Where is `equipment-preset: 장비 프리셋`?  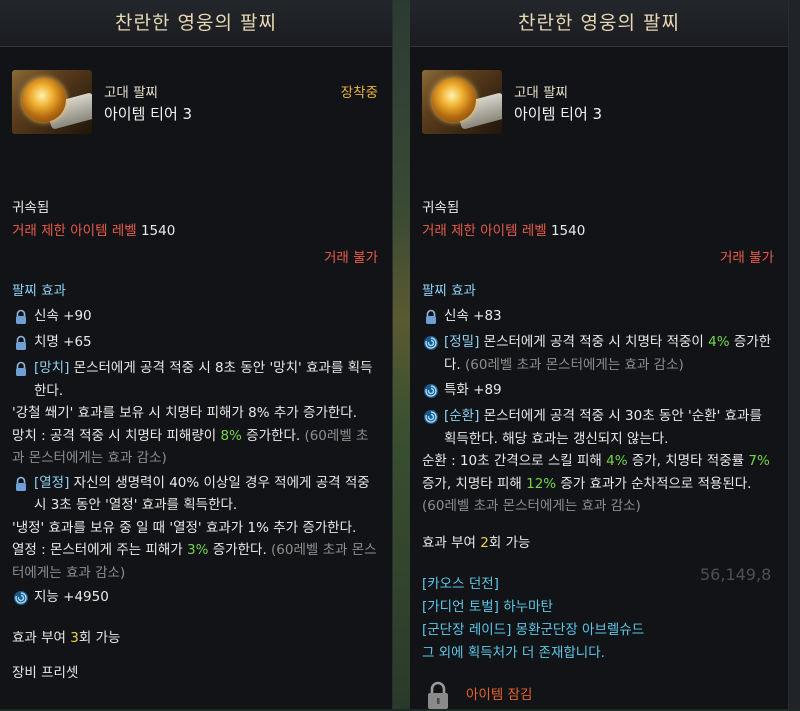 equipment-preset: 장비 프리셋 is located at coordinates (45, 673).